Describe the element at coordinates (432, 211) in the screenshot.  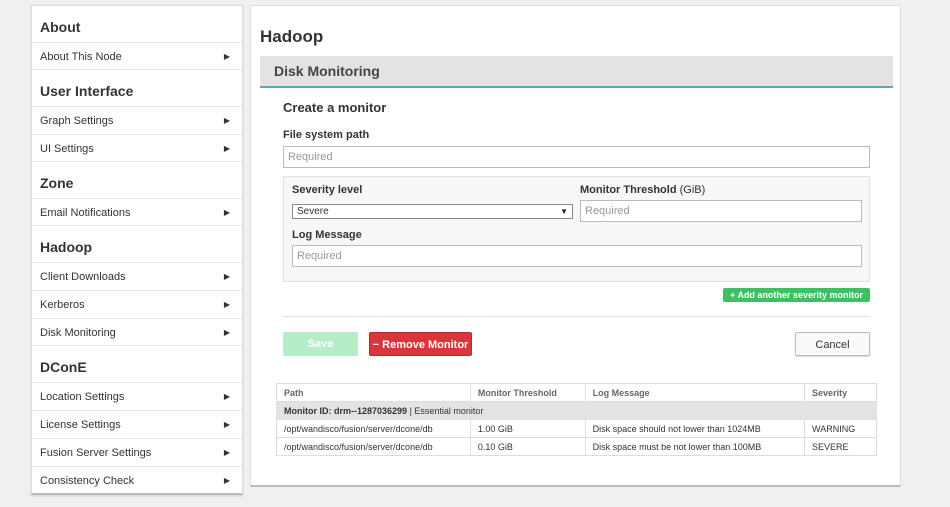
I see `severity-level-select: Severe ▼` at that location.